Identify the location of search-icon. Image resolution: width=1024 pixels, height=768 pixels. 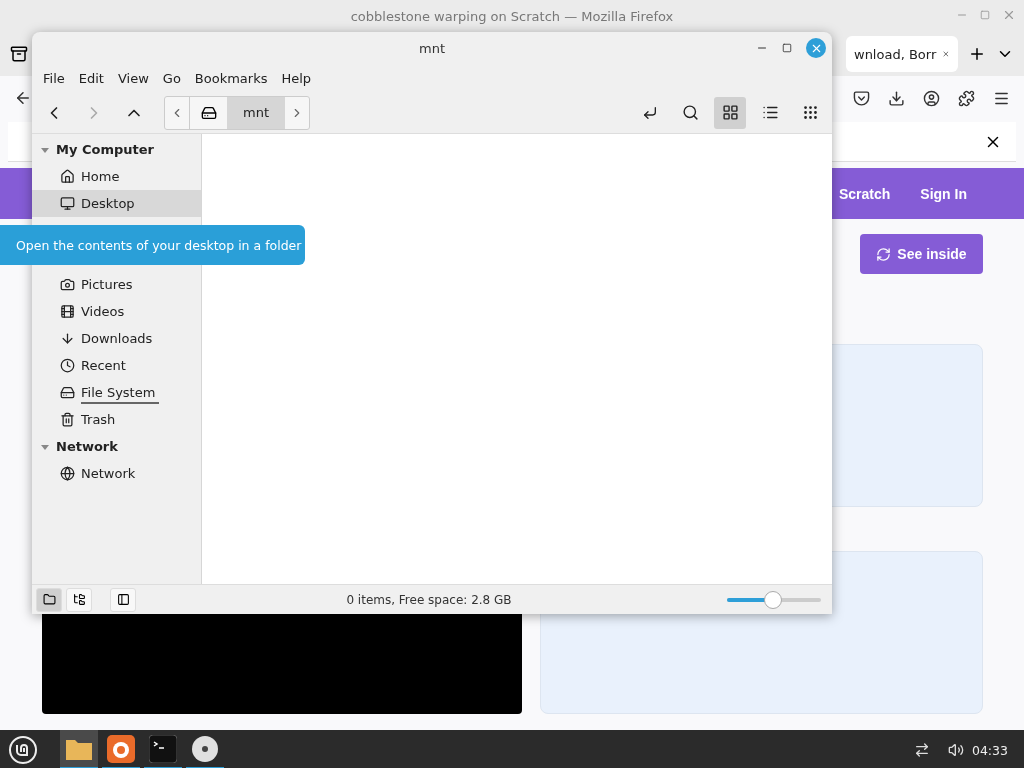
(690, 112).